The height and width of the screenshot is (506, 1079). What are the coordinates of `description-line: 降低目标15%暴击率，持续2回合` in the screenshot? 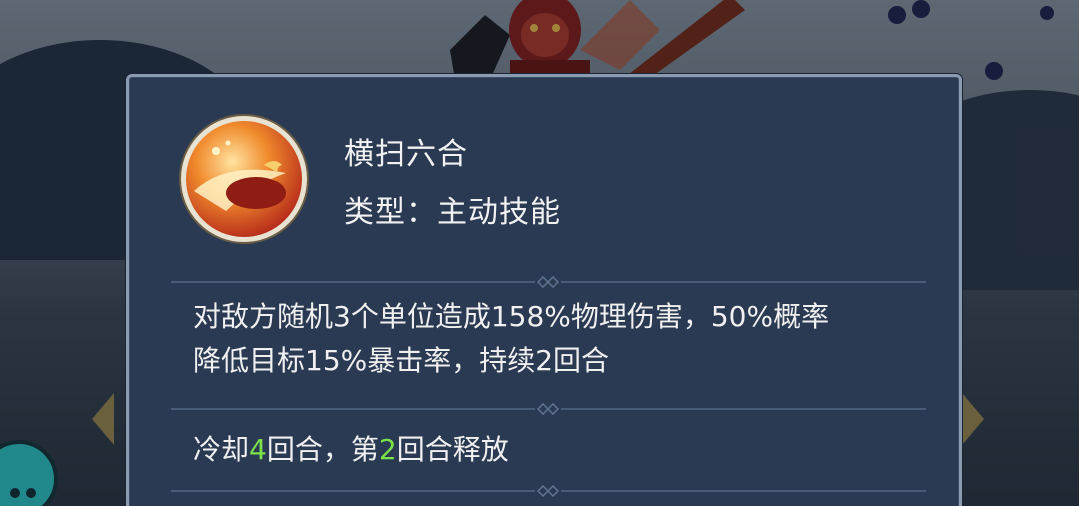 It's located at (401, 360).